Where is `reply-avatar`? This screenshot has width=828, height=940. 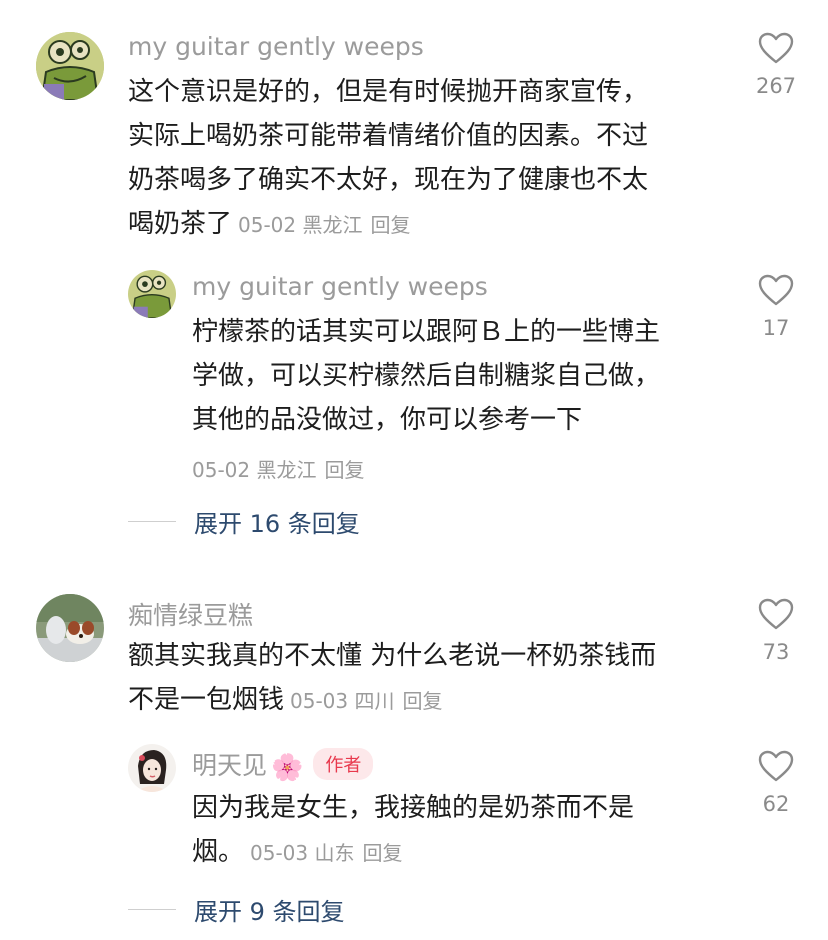
reply-avatar is located at coordinates (152, 768).